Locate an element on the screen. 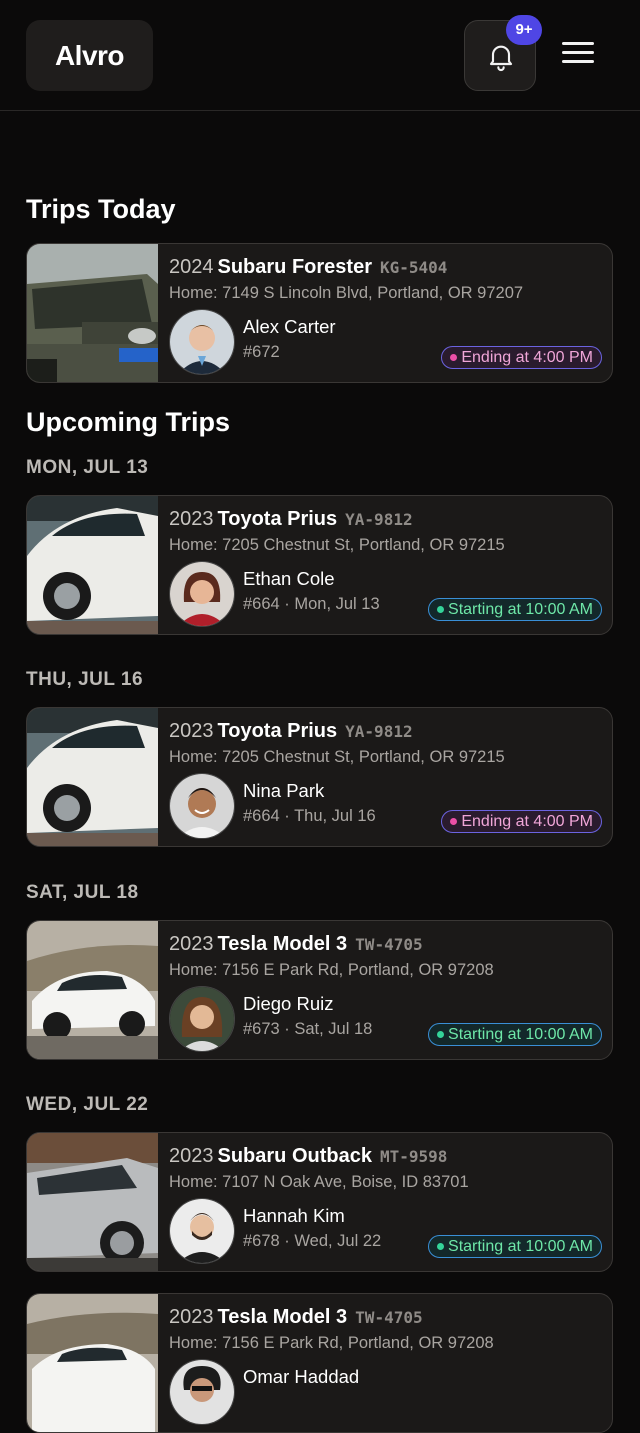  date-group-label: SAT, JUL 18 is located at coordinates (82, 892).